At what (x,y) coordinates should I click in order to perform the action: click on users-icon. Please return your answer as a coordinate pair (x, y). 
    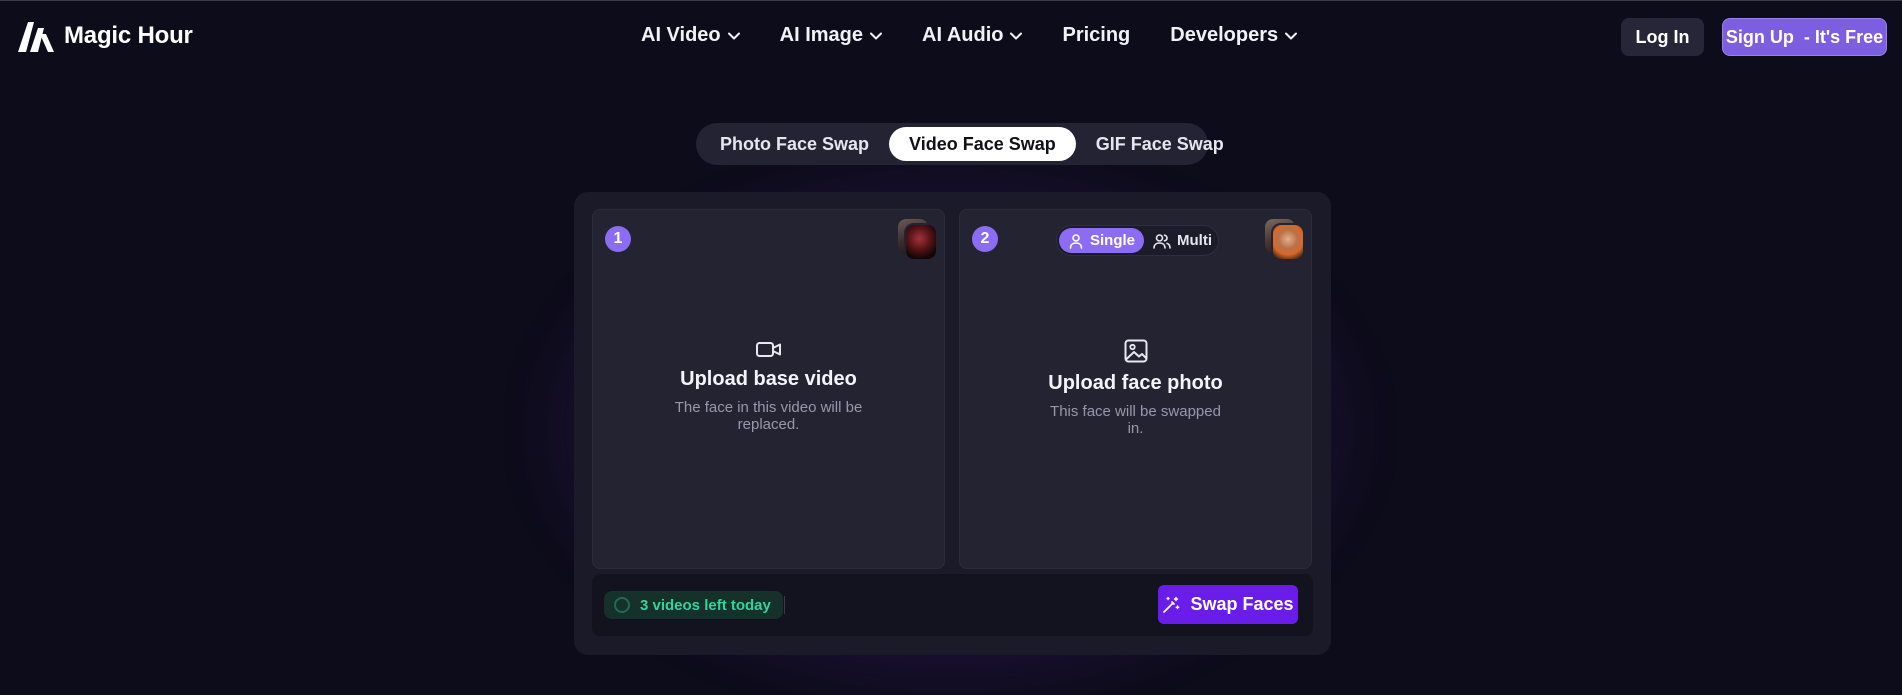
    Looking at the image, I should click on (1162, 241).